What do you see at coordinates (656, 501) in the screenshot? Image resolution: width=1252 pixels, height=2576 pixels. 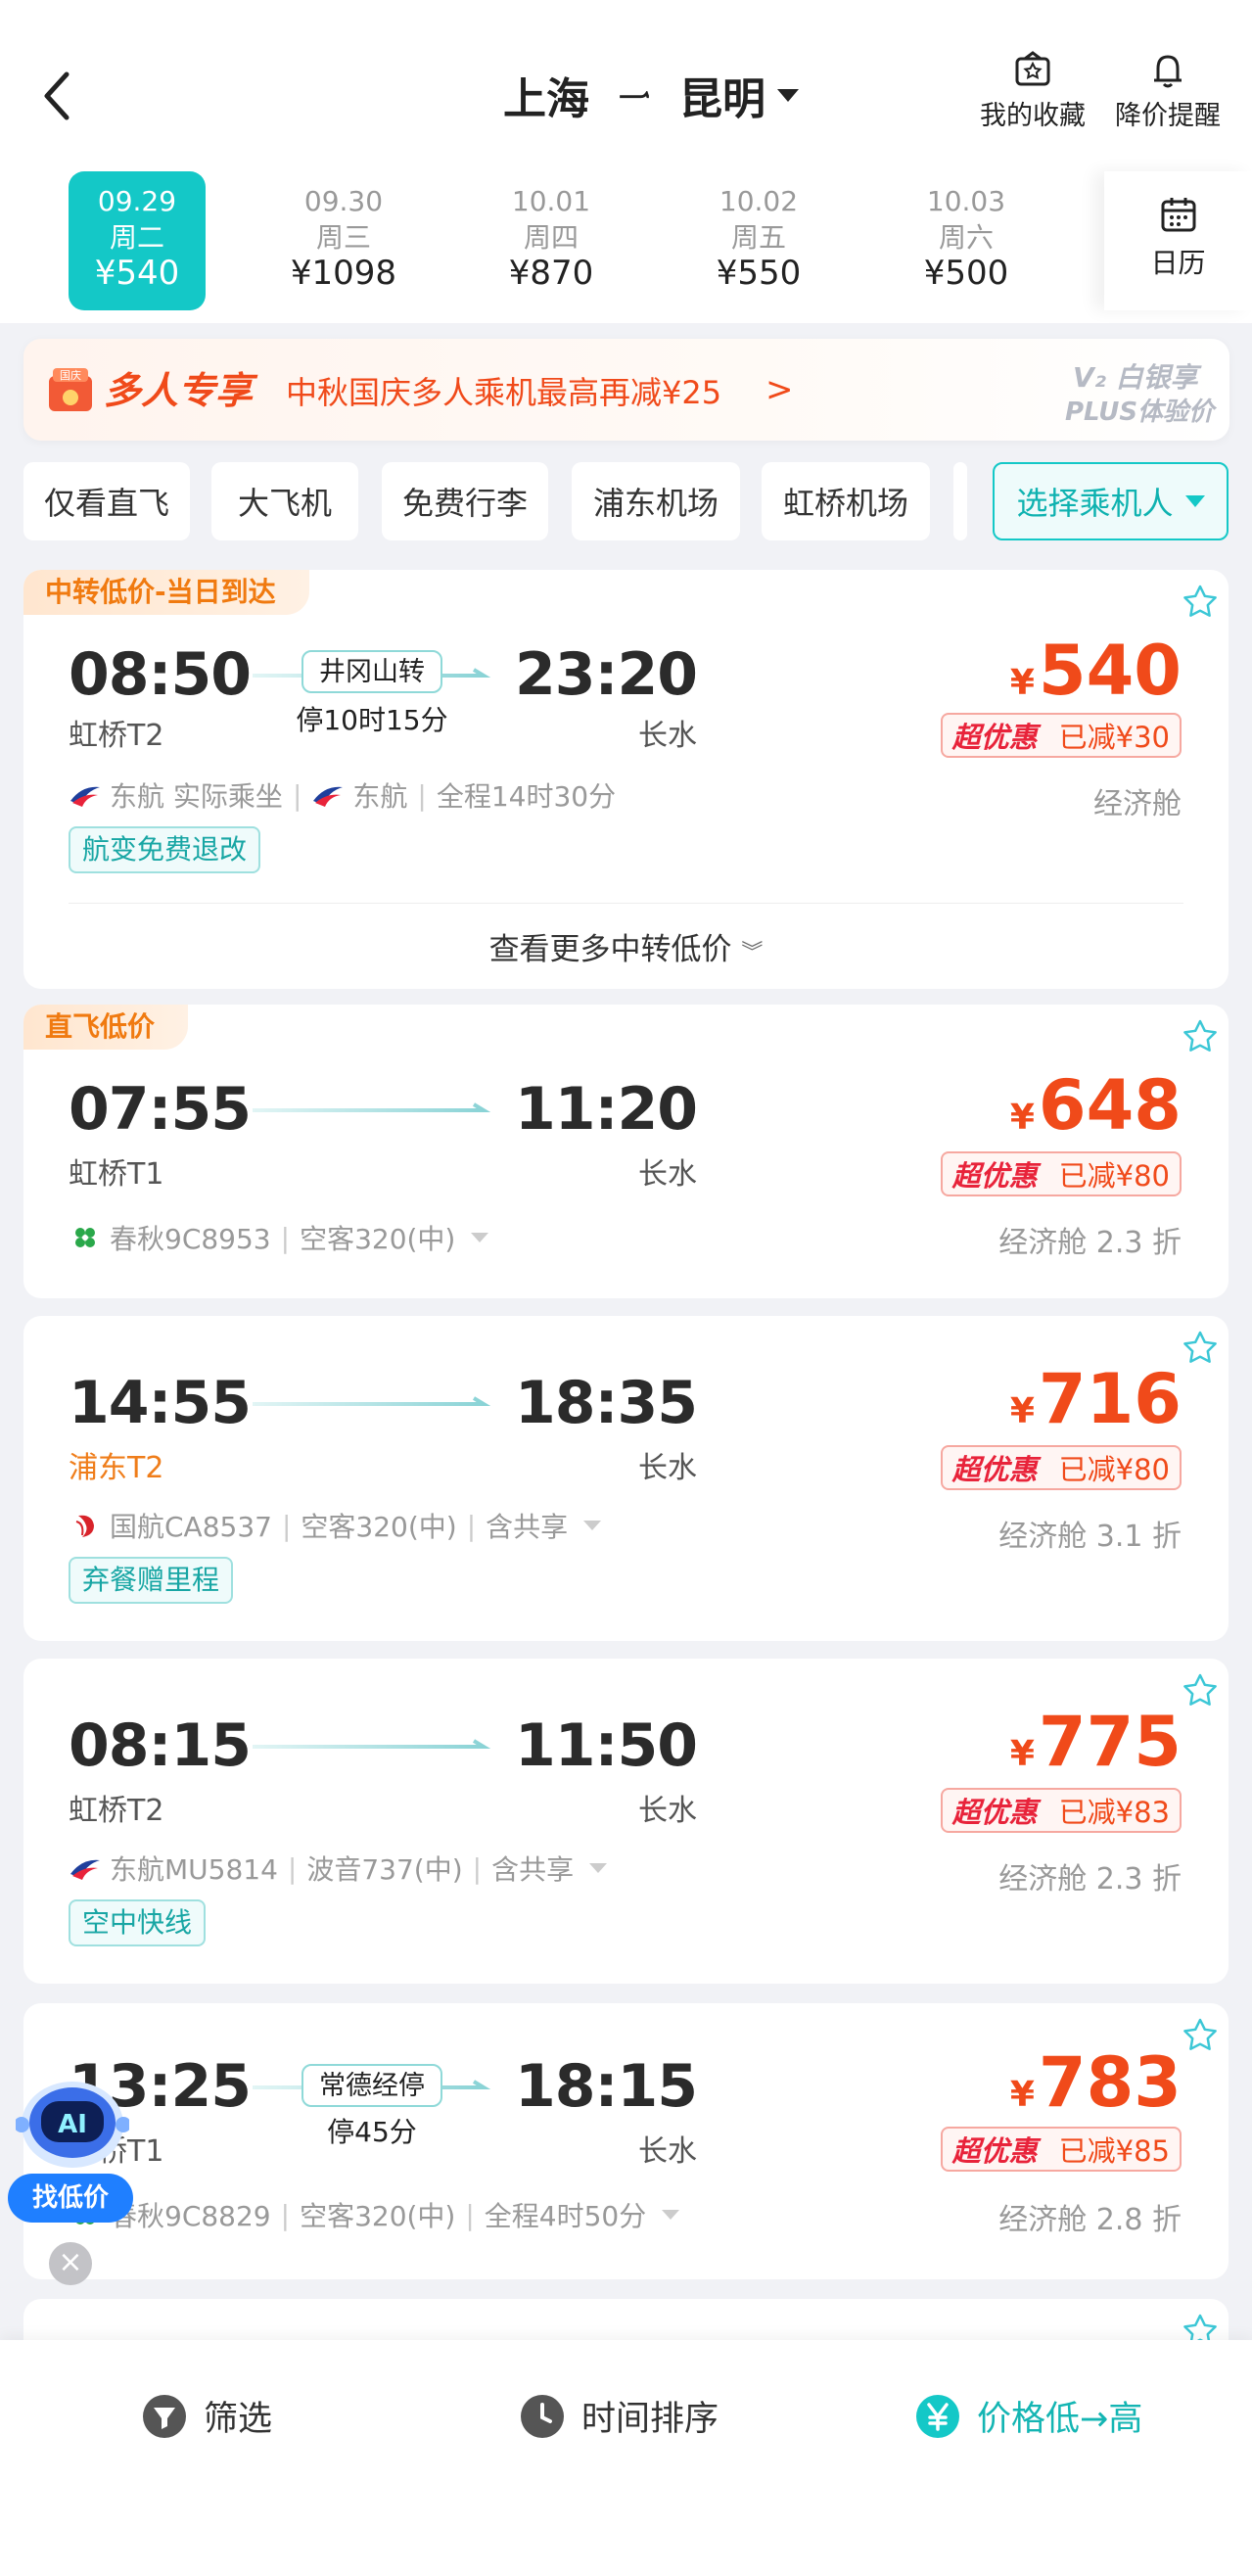 I see `chip-pudong-airport: 浦东机场` at bounding box center [656, 501].